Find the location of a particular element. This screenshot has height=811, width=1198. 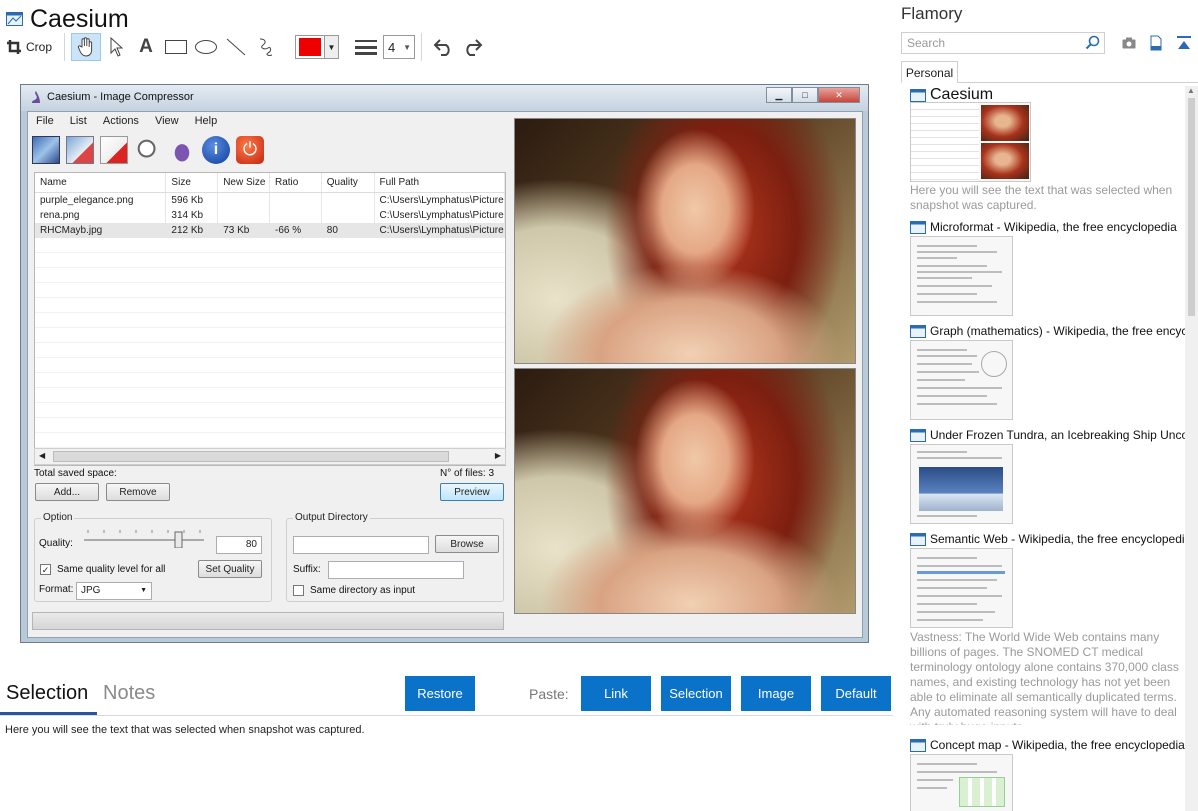

table-cell: RHCMayb.jpg is located at coordinates (101, 230).